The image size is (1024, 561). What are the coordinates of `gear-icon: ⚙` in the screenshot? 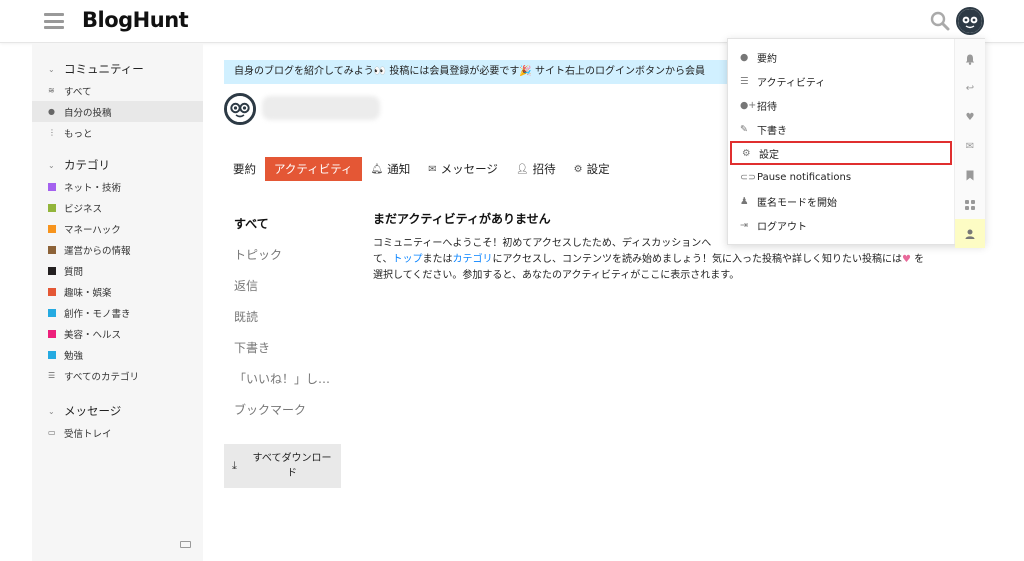 It's located at (578, 169).